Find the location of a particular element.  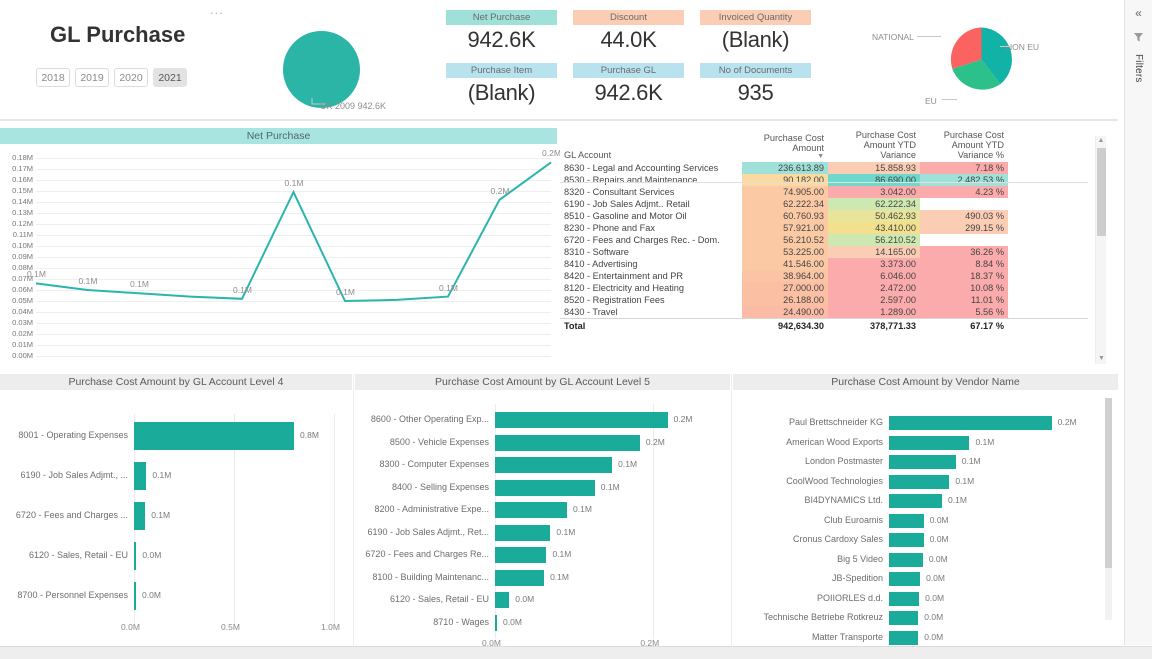

column-header-ytd-variance-pct: Purchase Cost Amount YTD Variance % is located at coordinates (964, 146).